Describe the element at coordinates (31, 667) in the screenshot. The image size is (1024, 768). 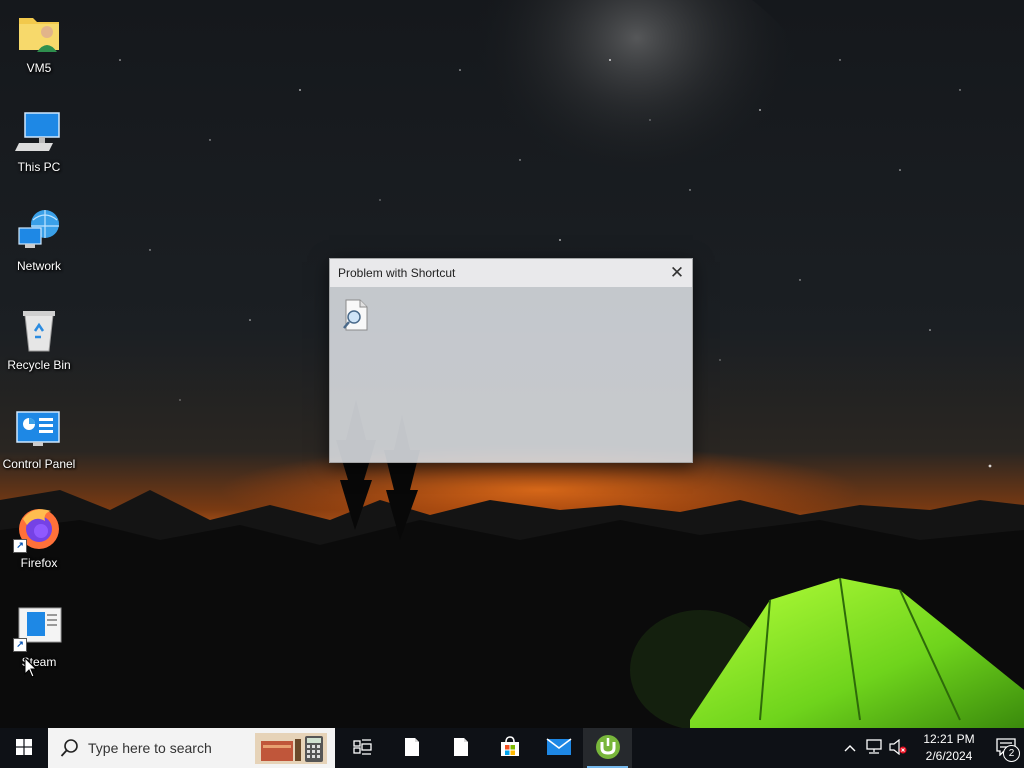
I see `mouse-cursor-icon` at that location.